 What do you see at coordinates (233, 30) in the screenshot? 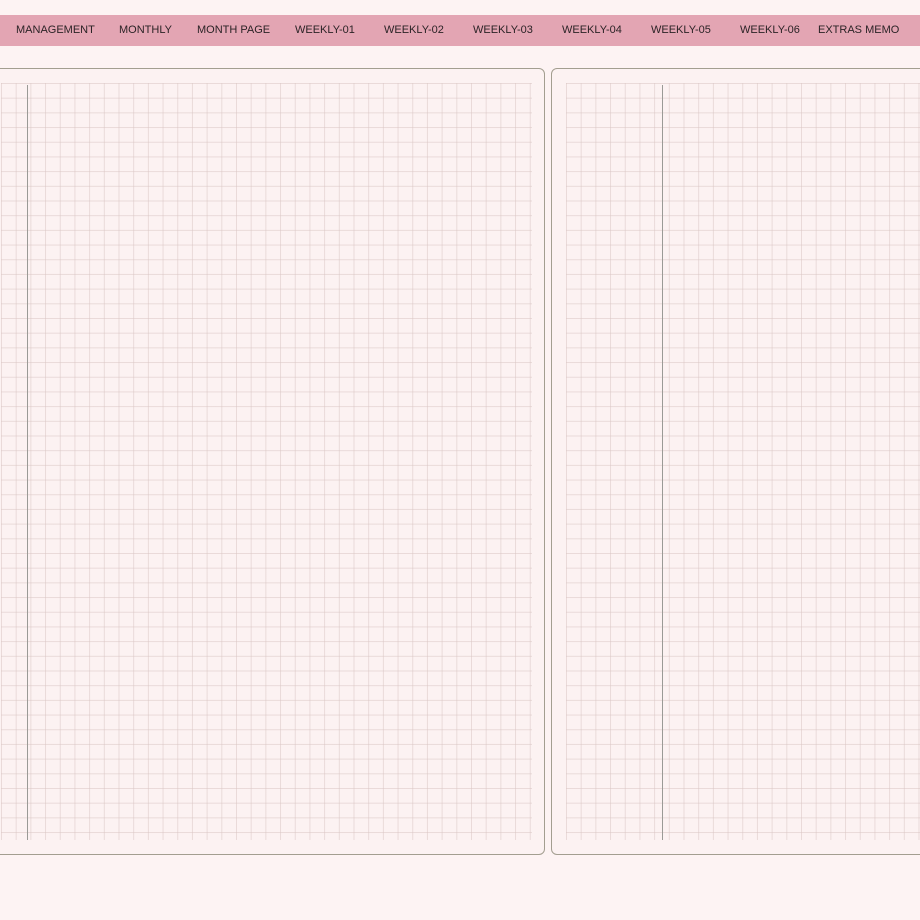
I see `tab-month-page: MONTH PAGE` at bounding box center [233, 30].